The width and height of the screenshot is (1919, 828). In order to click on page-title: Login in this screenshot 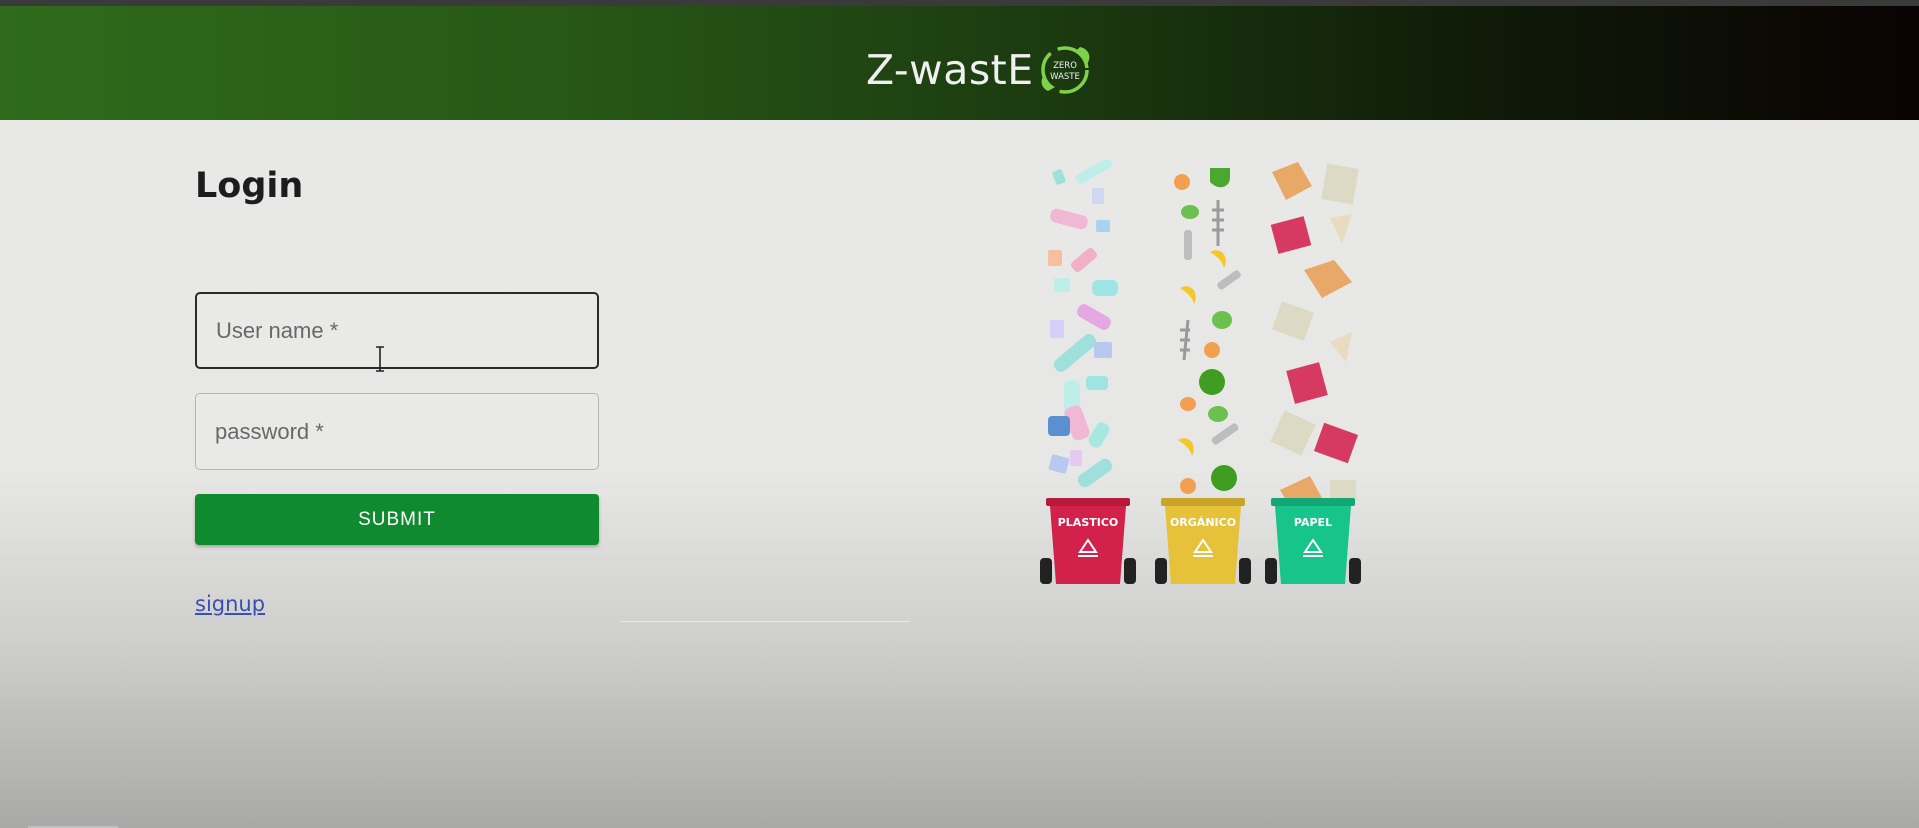, I will do `click(249, 186)`.